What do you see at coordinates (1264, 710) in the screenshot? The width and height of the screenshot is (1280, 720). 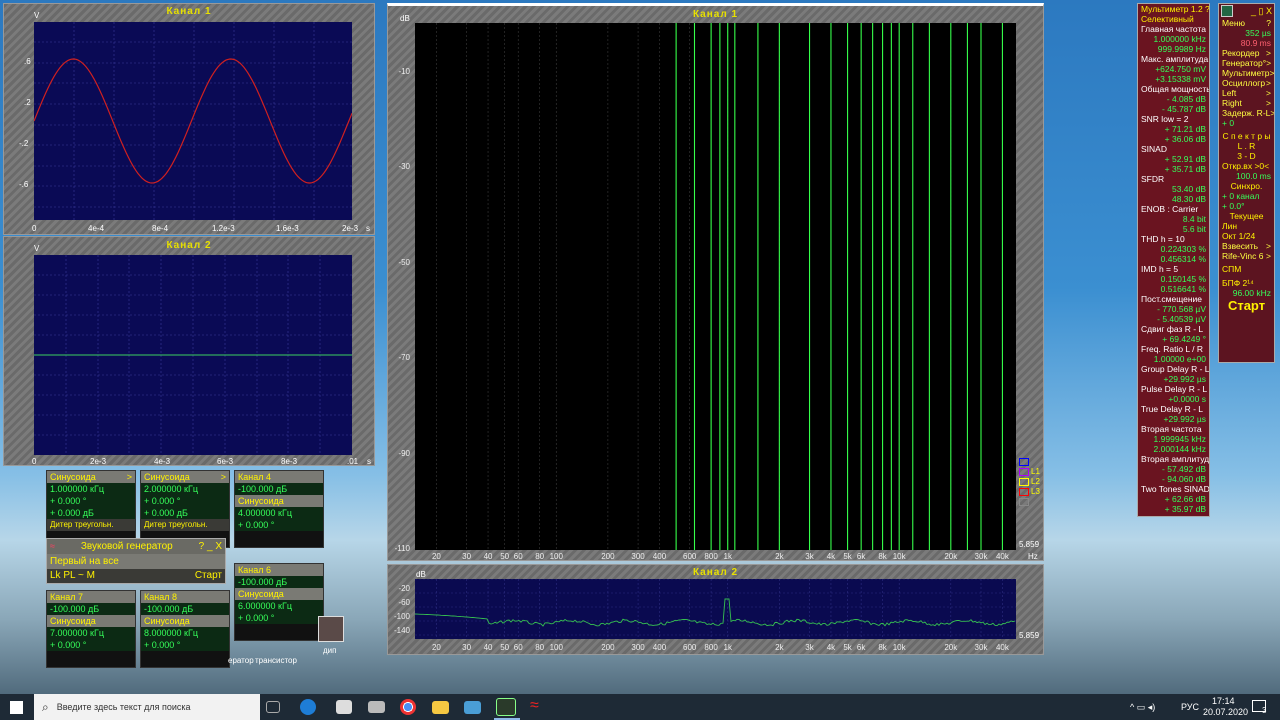 I see `notification-badge: 3` at bounding box center [1264, 710].